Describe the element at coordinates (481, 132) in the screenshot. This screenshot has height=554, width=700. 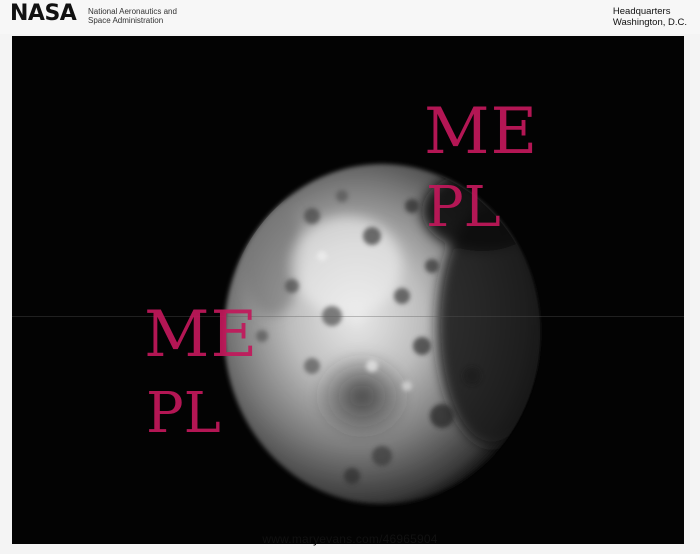
I see `watermark-me-upper: ME` at that location.